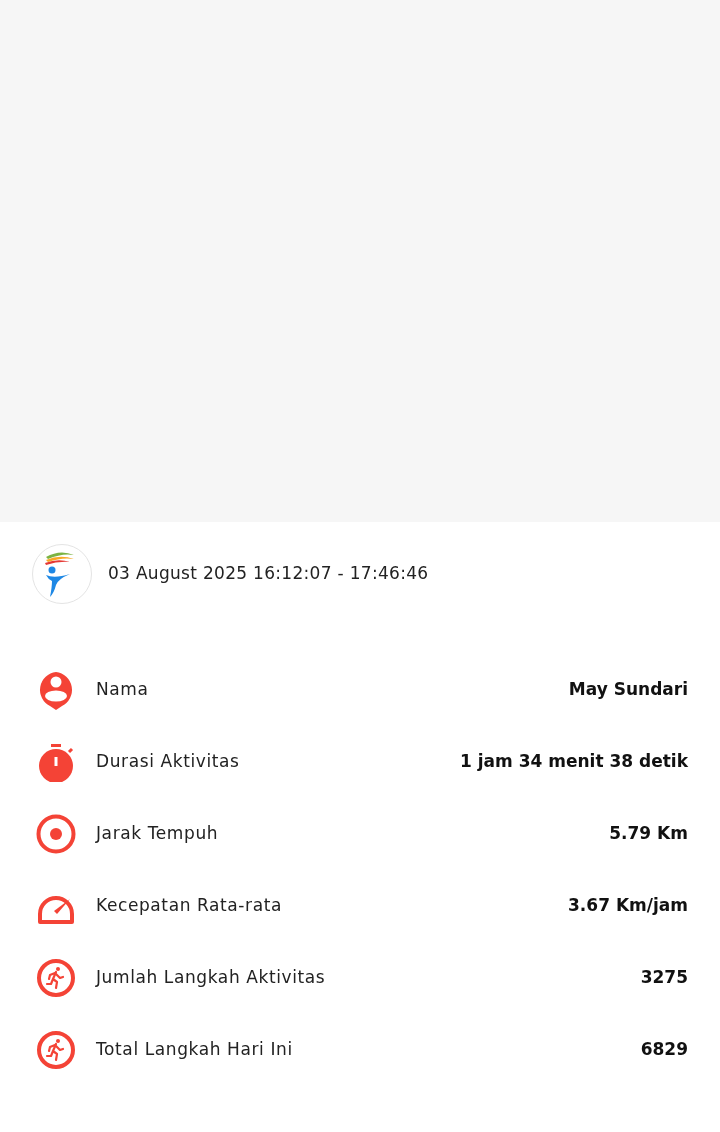 Image resolution: width=720 pixels, height=1132 pixels. I want to click on stat-label: Nama, so click(122, 690).